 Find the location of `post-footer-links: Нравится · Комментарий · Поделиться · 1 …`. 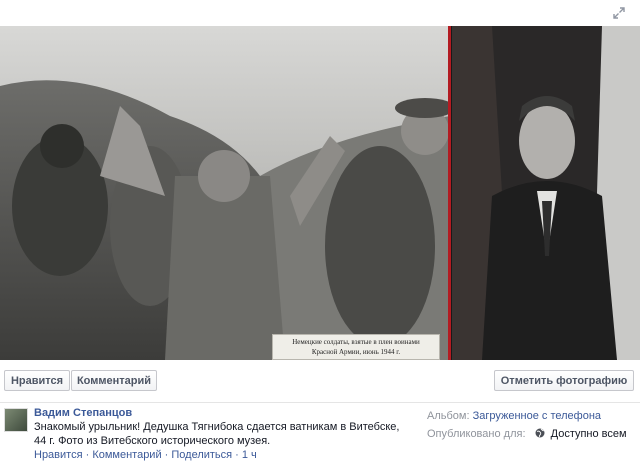

post-footer-links: Нравится · Комментарий · Поделиться · 1 … is located at coordinates (145, 455).